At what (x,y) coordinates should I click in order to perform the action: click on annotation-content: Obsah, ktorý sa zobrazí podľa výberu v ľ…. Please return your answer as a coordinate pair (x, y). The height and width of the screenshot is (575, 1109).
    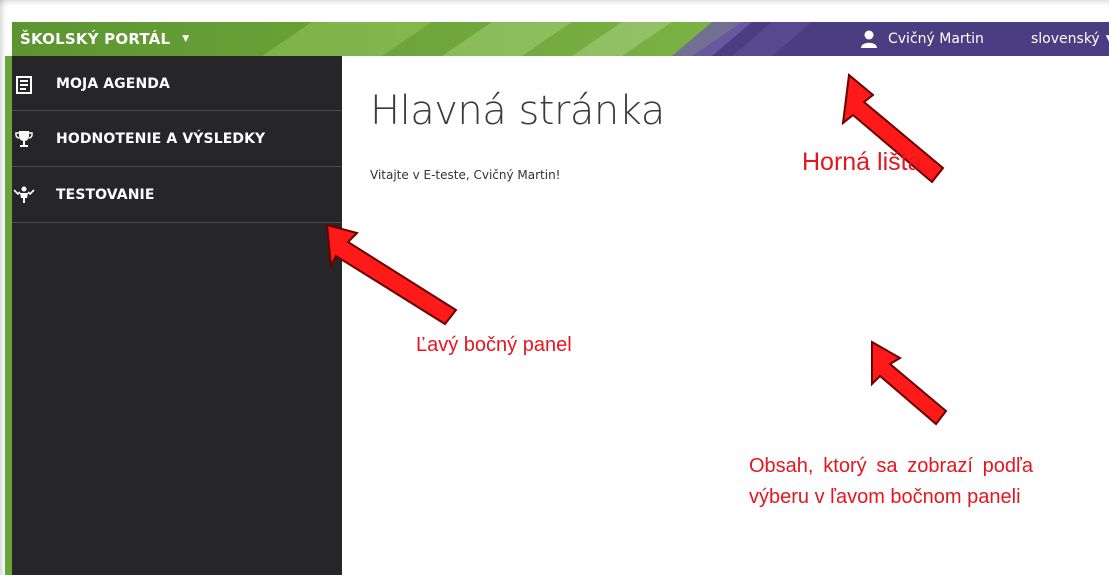
    Looking at the image, I should click on (891, 481).